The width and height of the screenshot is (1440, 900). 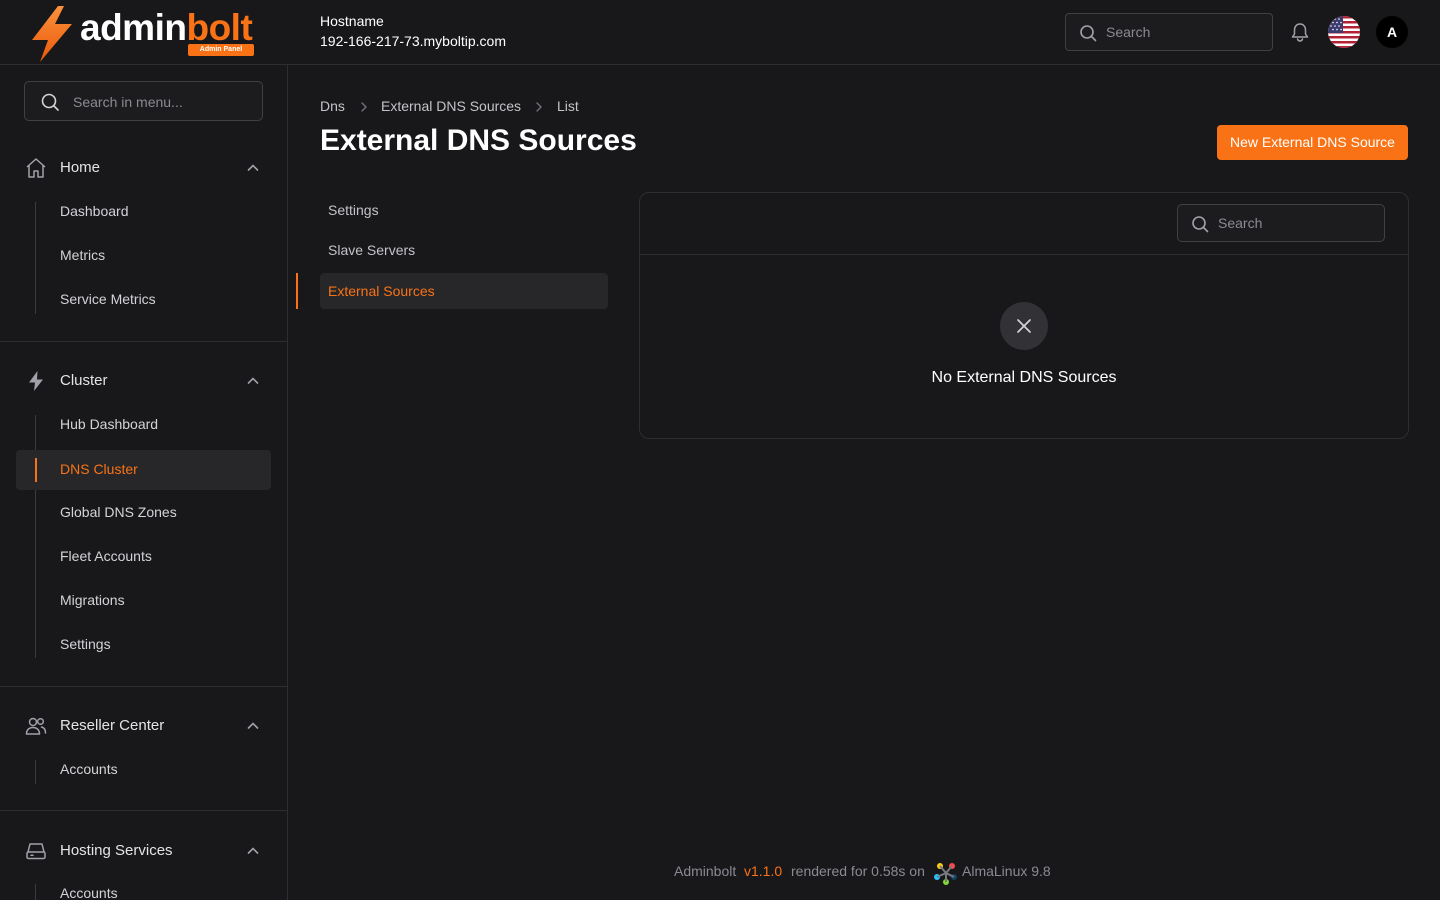 I want to click on sidebar-item-label: Migrations, so click(x=92, y=600).